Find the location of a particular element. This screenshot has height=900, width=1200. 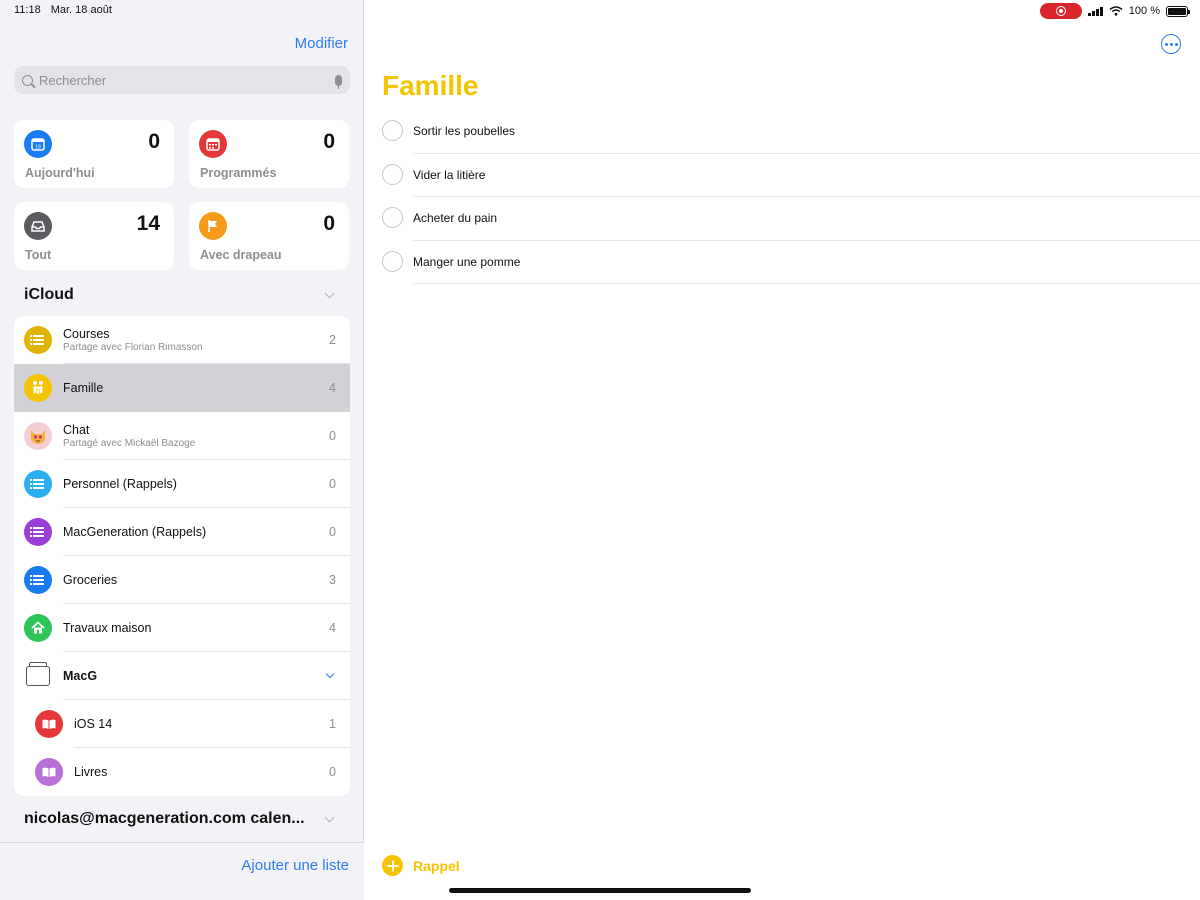

edit-button: Modifier is located at coordinates (321, 43).